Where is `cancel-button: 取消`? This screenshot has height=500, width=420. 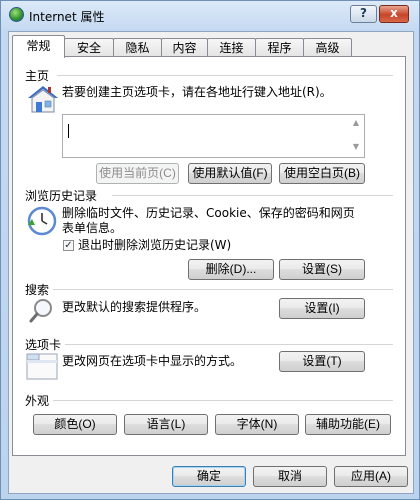 cancel-button: 取消 is located at coordinates (290, 476).